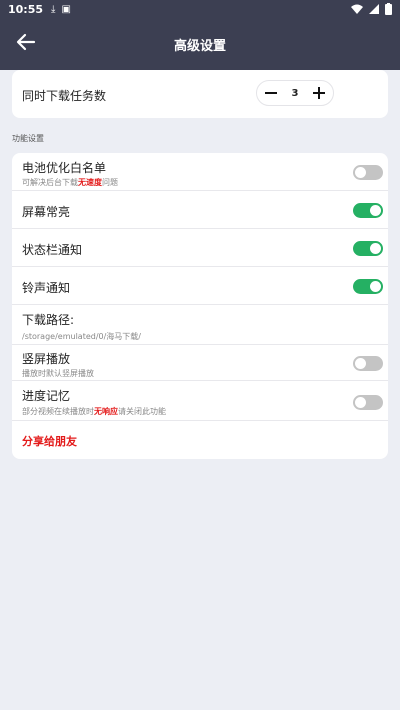  I want to click on progress-memory-subtitle: 部分视频在续播放时无响应请关闭此功能, so click(94, 411).